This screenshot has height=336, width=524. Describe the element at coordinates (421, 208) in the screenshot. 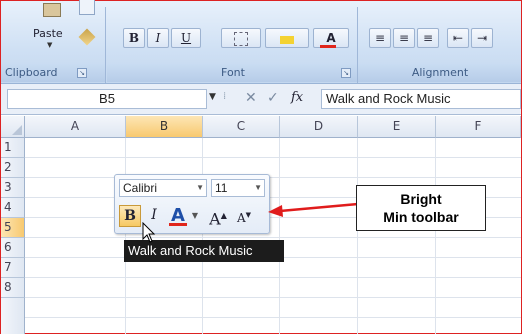

I see `annotation-callout: Bright Min toolbar` at that location.